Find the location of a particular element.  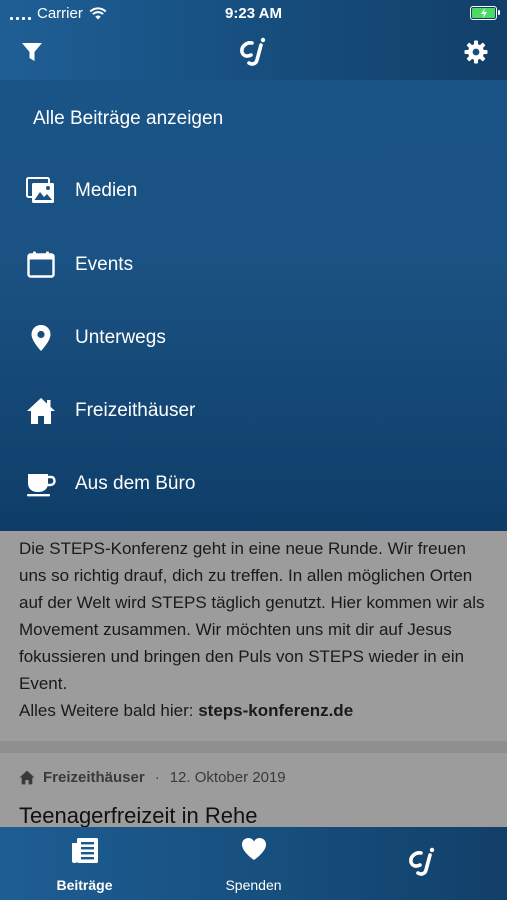

post-date: 12. Oktober 2019 is located at coordinates (227, 777).